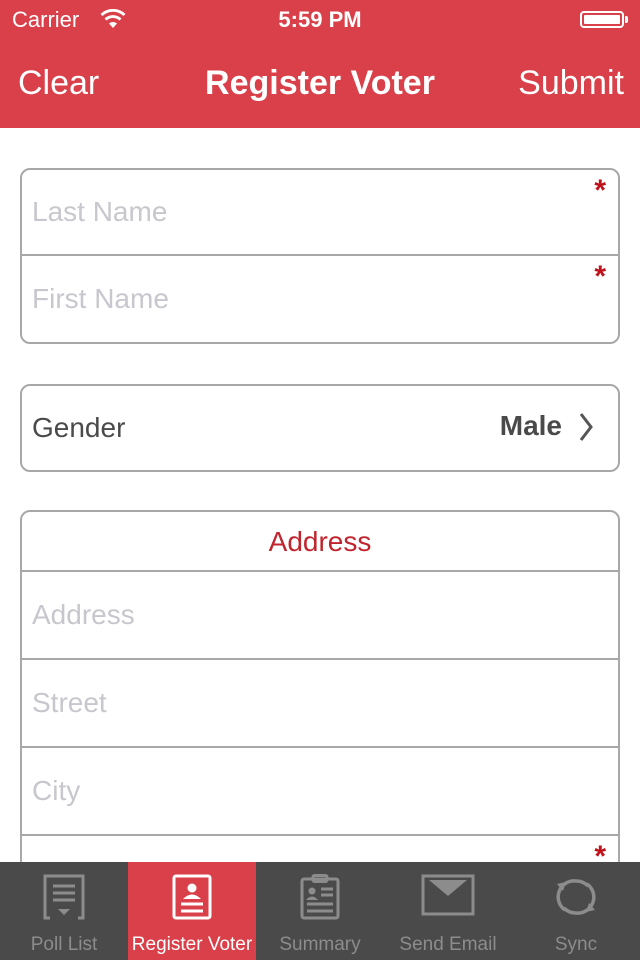  What do you see at coordinates (302, 615) in the screenshot?
I see `address-input` at bounding box center [302, 615].